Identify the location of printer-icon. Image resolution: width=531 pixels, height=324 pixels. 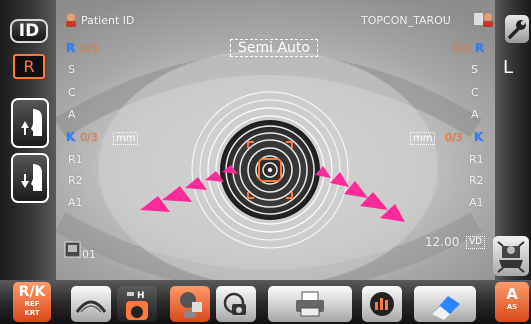
(310, 304).